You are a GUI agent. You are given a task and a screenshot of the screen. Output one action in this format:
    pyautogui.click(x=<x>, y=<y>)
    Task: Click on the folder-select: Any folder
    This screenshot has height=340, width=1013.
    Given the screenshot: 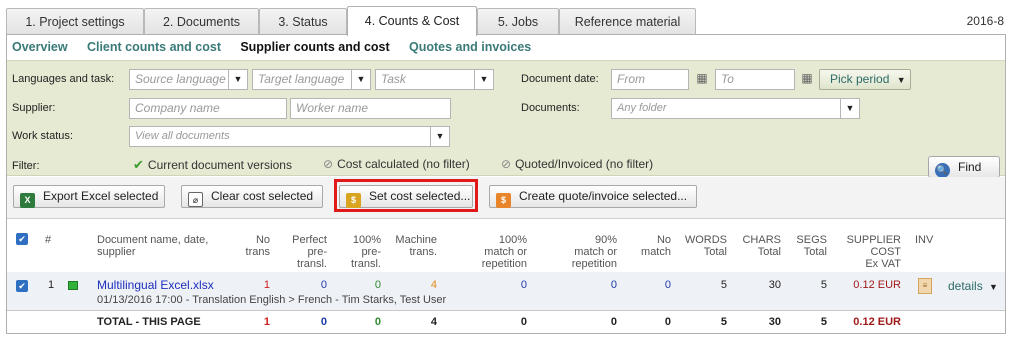 What is the action you would take?
    pyautogui.click(x=726, y=108)
    